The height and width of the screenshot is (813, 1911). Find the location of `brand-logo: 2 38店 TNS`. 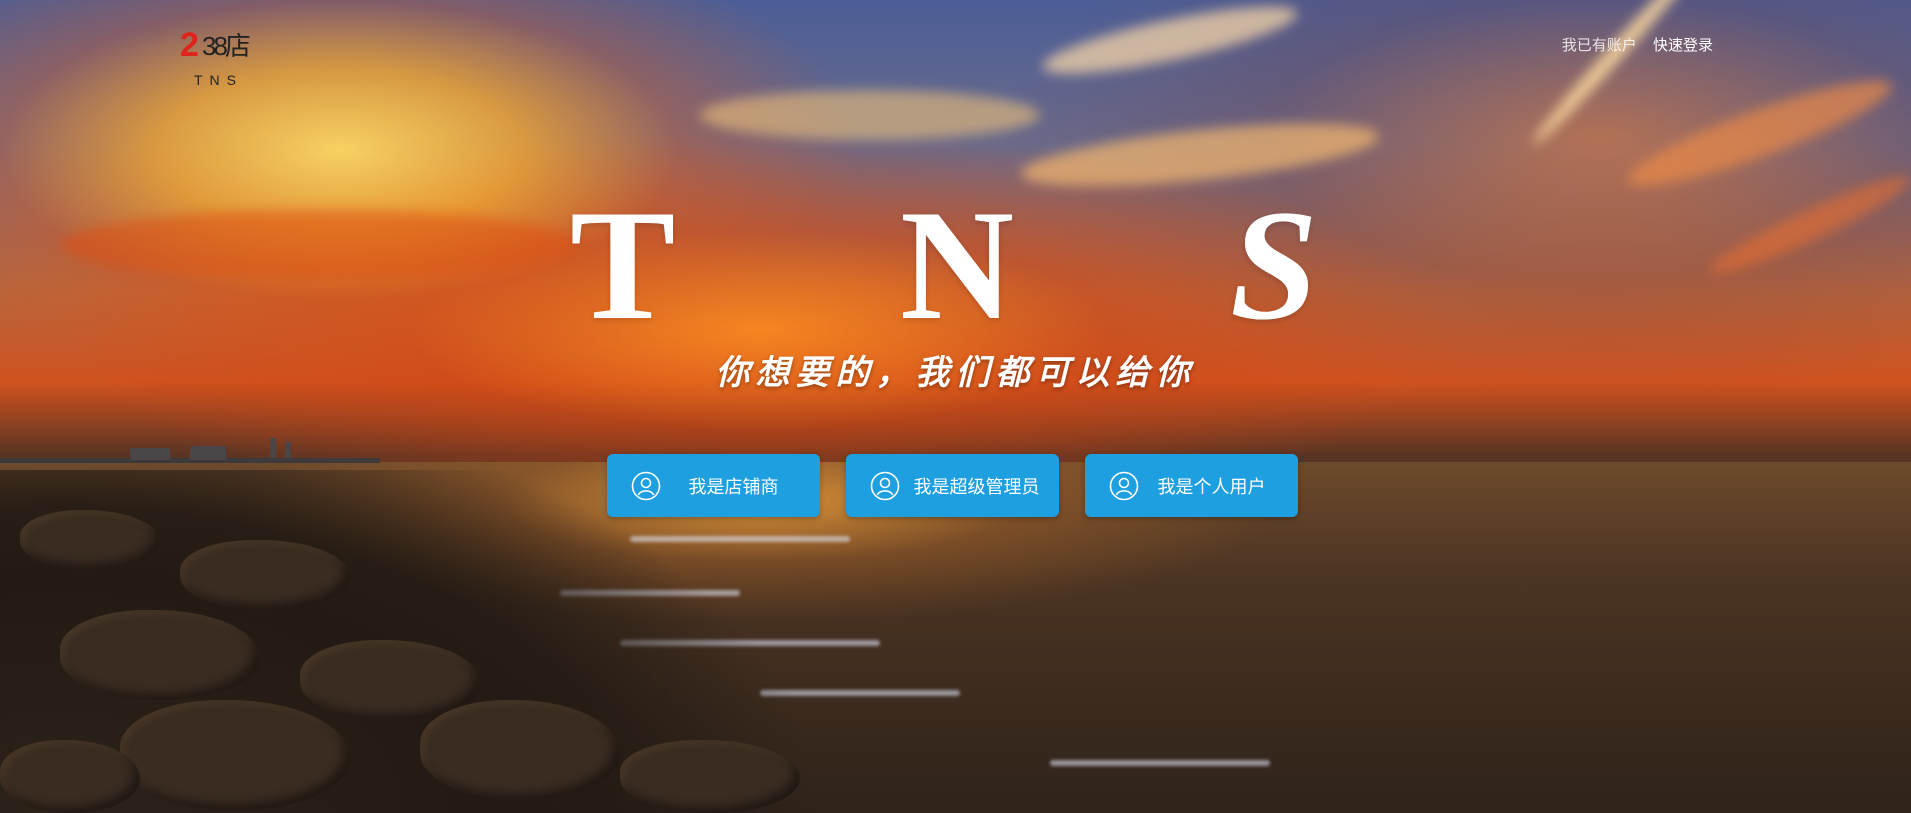

brand-logo: 2 38店 TNS is located at coordinates (220, 60).